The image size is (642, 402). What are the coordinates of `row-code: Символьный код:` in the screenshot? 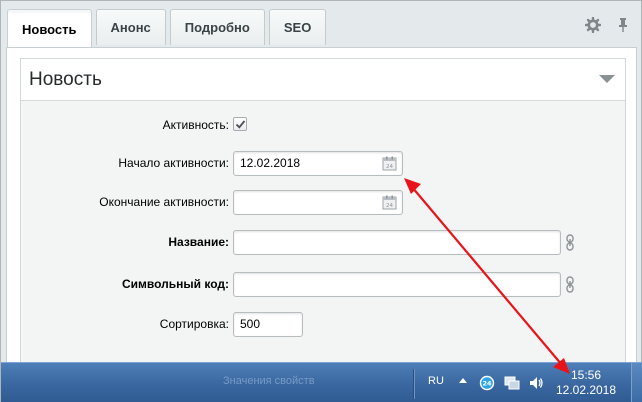 It's located at (324, 285).